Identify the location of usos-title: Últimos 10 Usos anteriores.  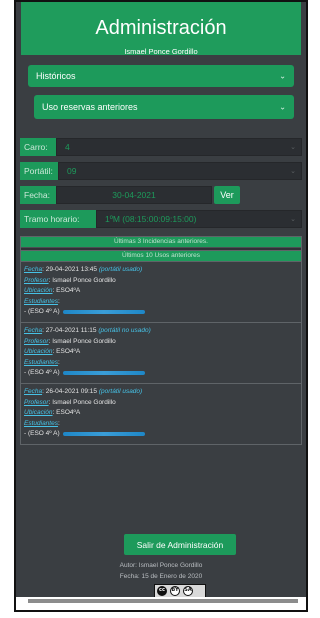
(161, 256).